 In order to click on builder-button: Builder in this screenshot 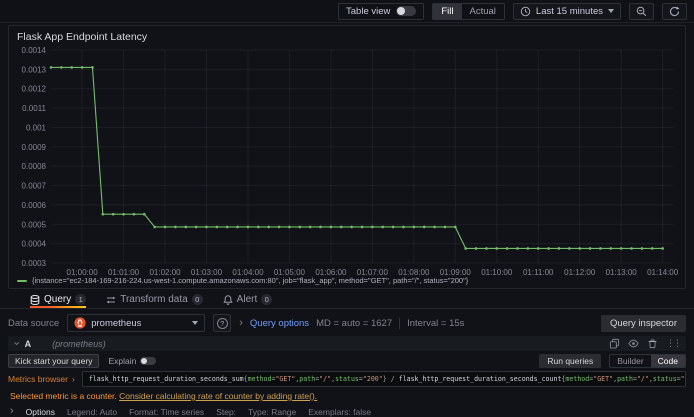, I will do `click(630, 361)`.